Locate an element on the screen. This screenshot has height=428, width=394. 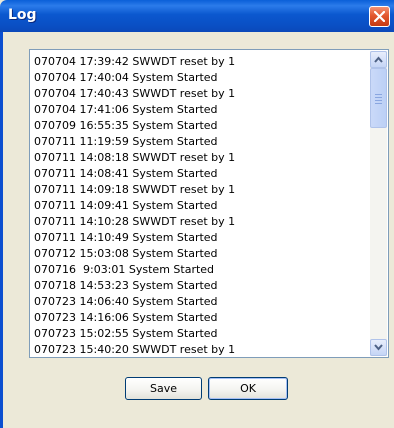
chevron-up-icon is located at coordinates (378, 59).